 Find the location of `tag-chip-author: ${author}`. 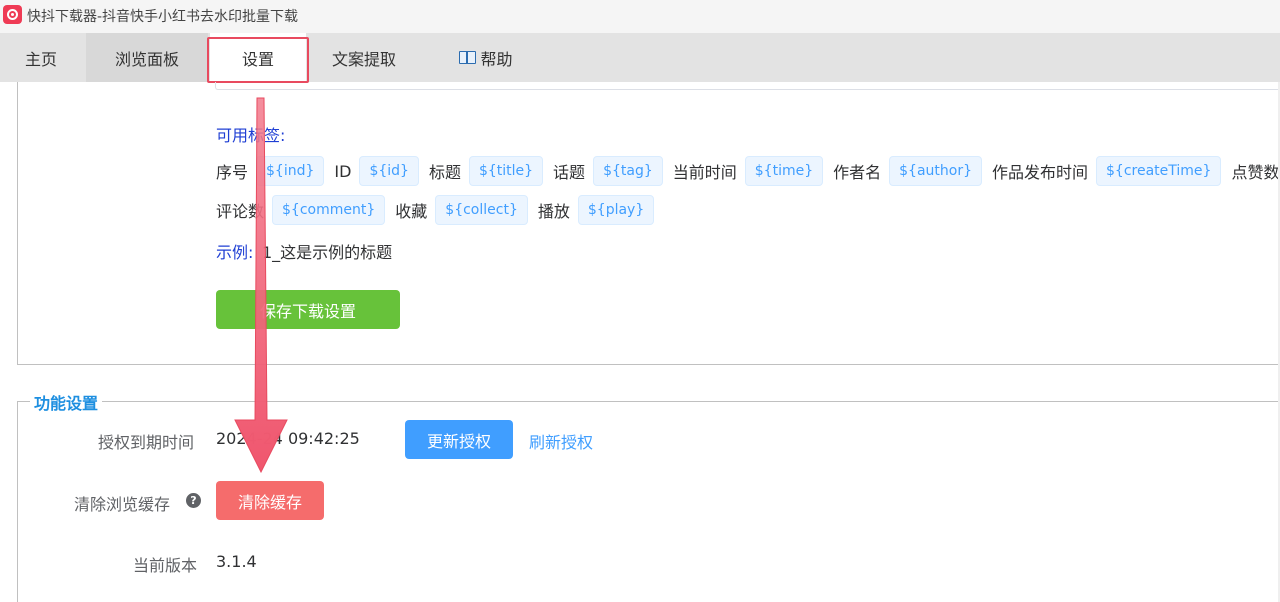

tag-chip-author: ${author} is located at coordinates (935, 171).